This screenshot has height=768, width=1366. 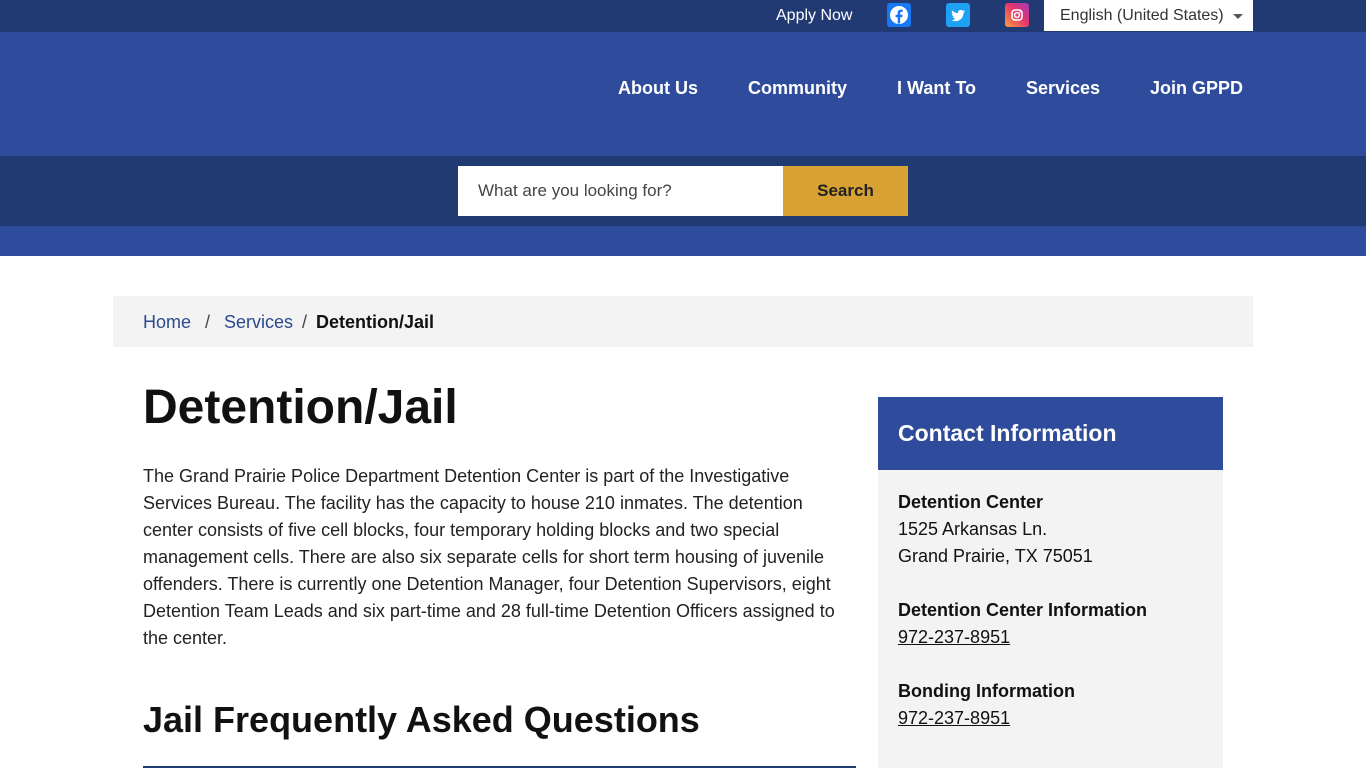 I want to click on contact-bonding: Bonding Information 972-237-8951, so click(x=1053, y=705).